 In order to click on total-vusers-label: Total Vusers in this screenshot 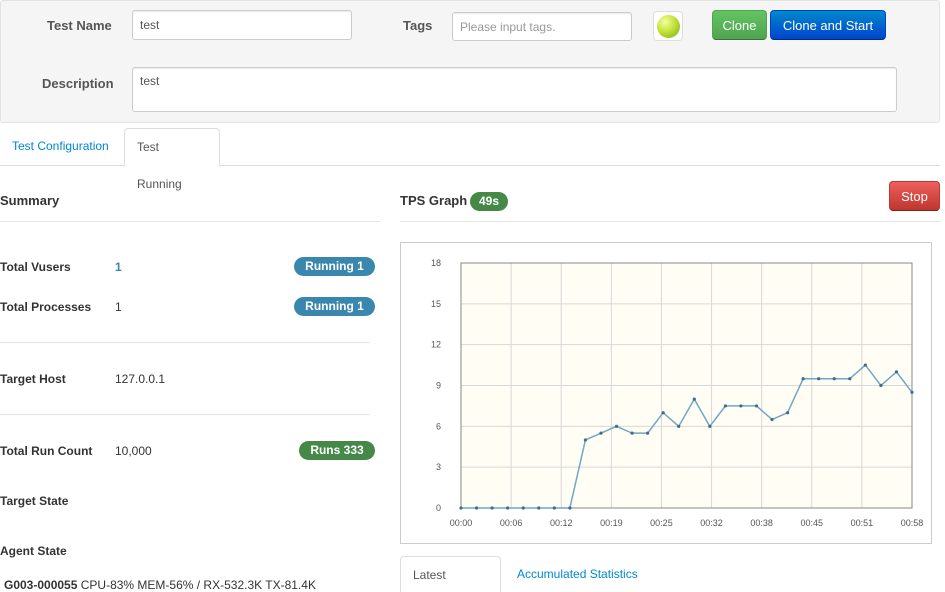, I will do `click(35, 267)`.